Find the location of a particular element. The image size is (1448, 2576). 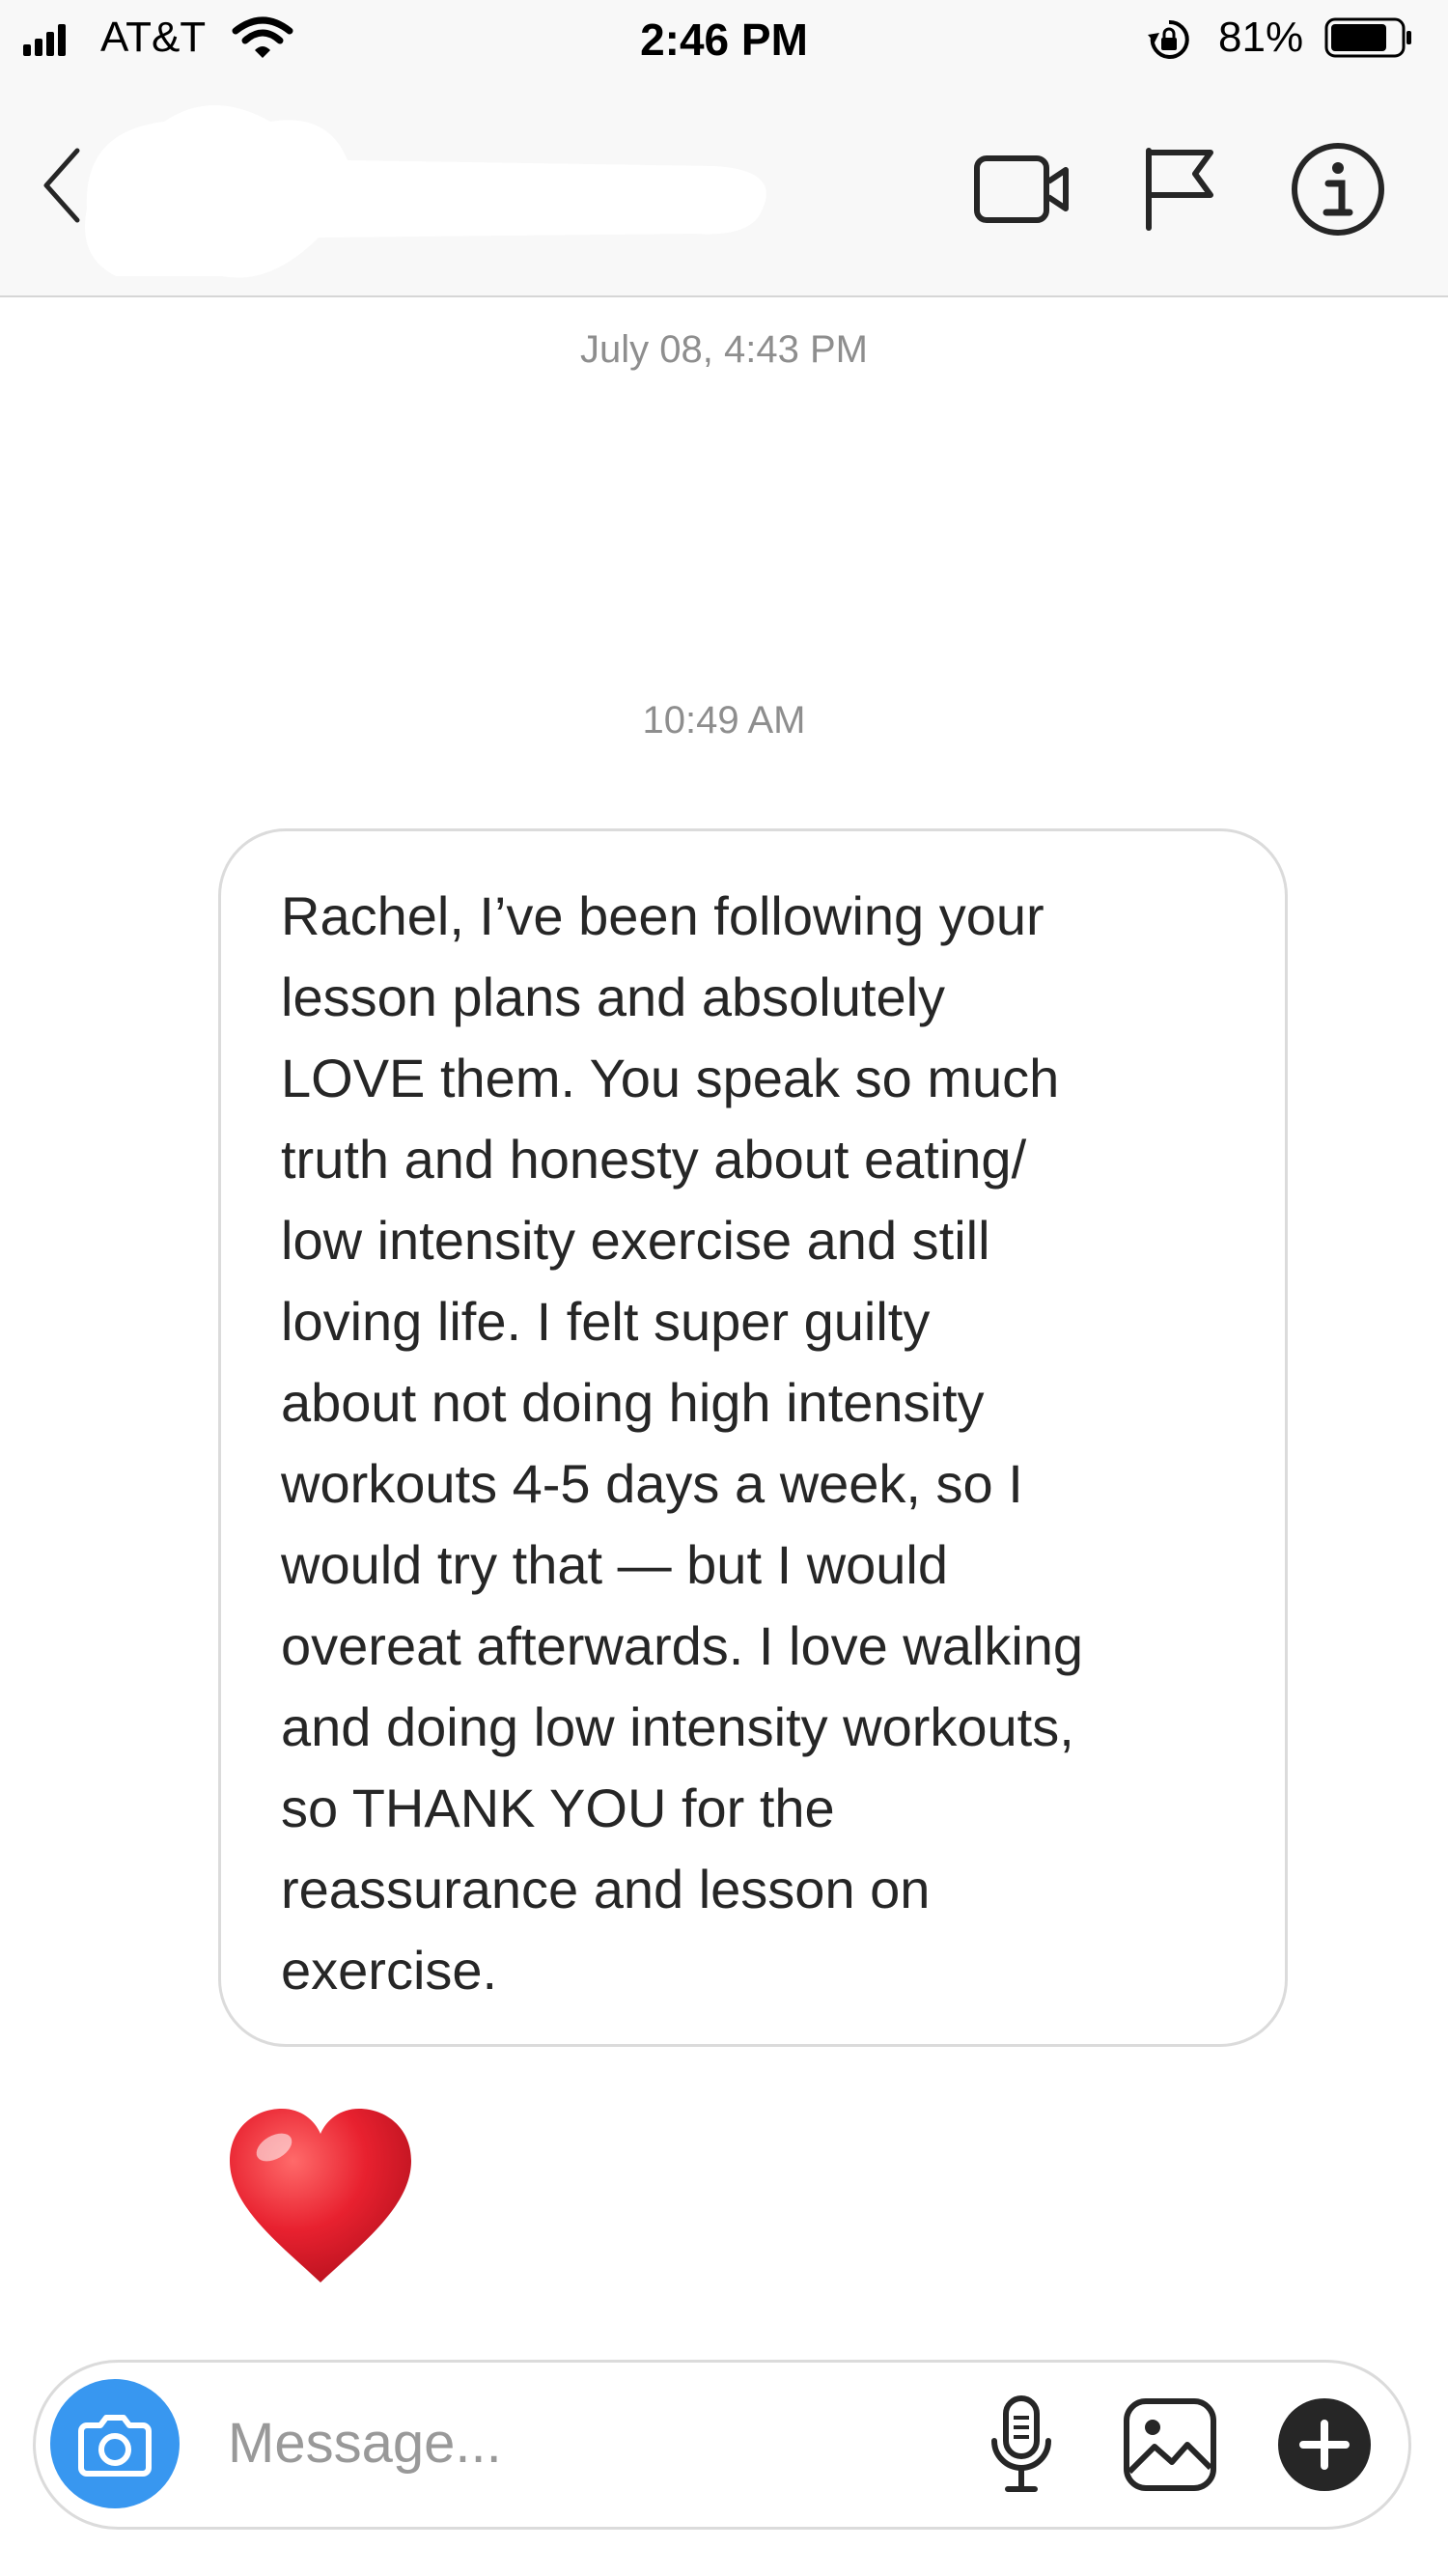

message-line: reassurance and lesson on is located at coordinates (606, 1889).